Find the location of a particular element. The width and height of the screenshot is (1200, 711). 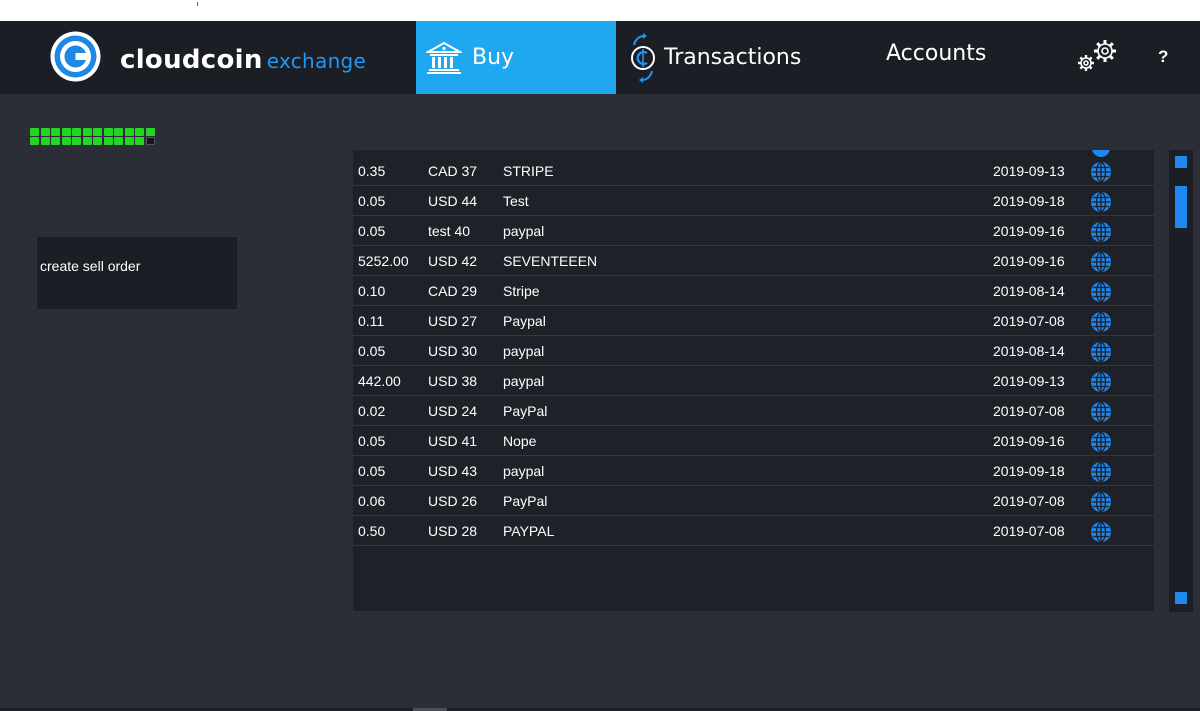

tab-accounts: Accounts is located at coordinates (946, 53).